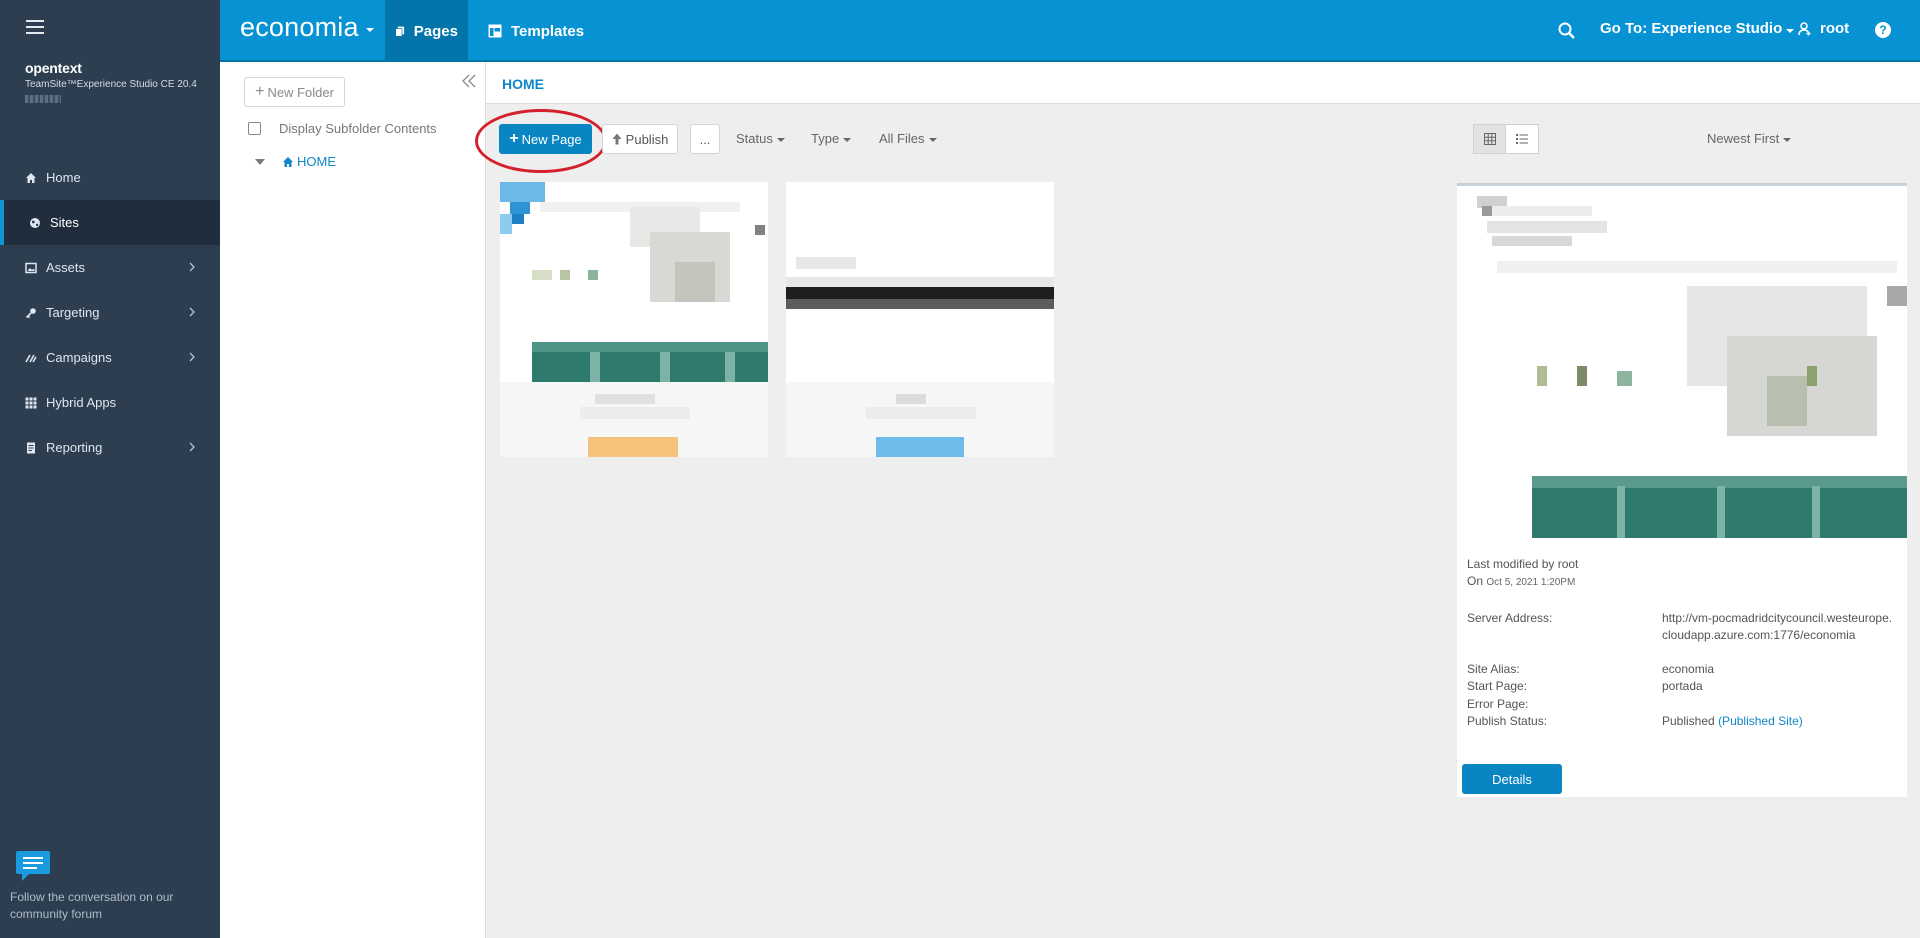 The height and width of the screenshot is (938, 1920). I want to click on view-toggle, so click(1506, 139).